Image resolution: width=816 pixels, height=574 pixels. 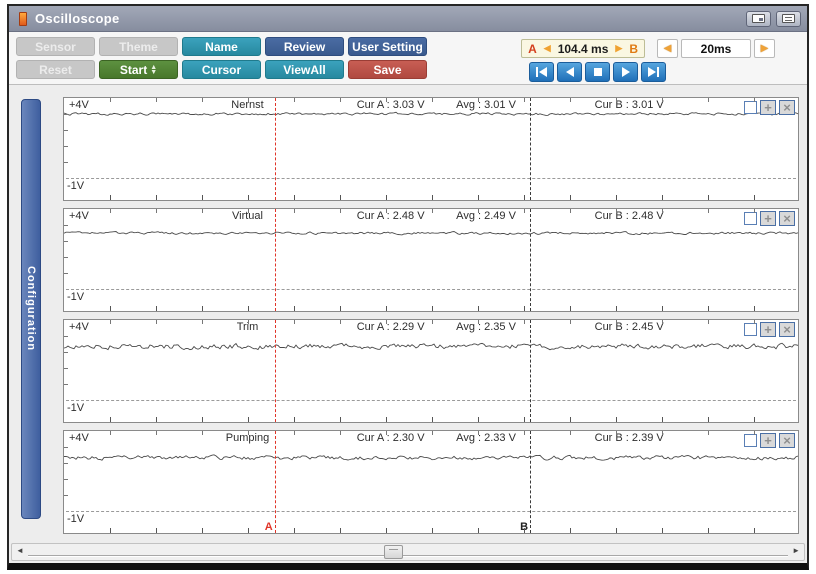 What do you see at coordinates (394, 552) in the screenshot?
I see `scrollbar-thumb` at bounding box center [394, 552].